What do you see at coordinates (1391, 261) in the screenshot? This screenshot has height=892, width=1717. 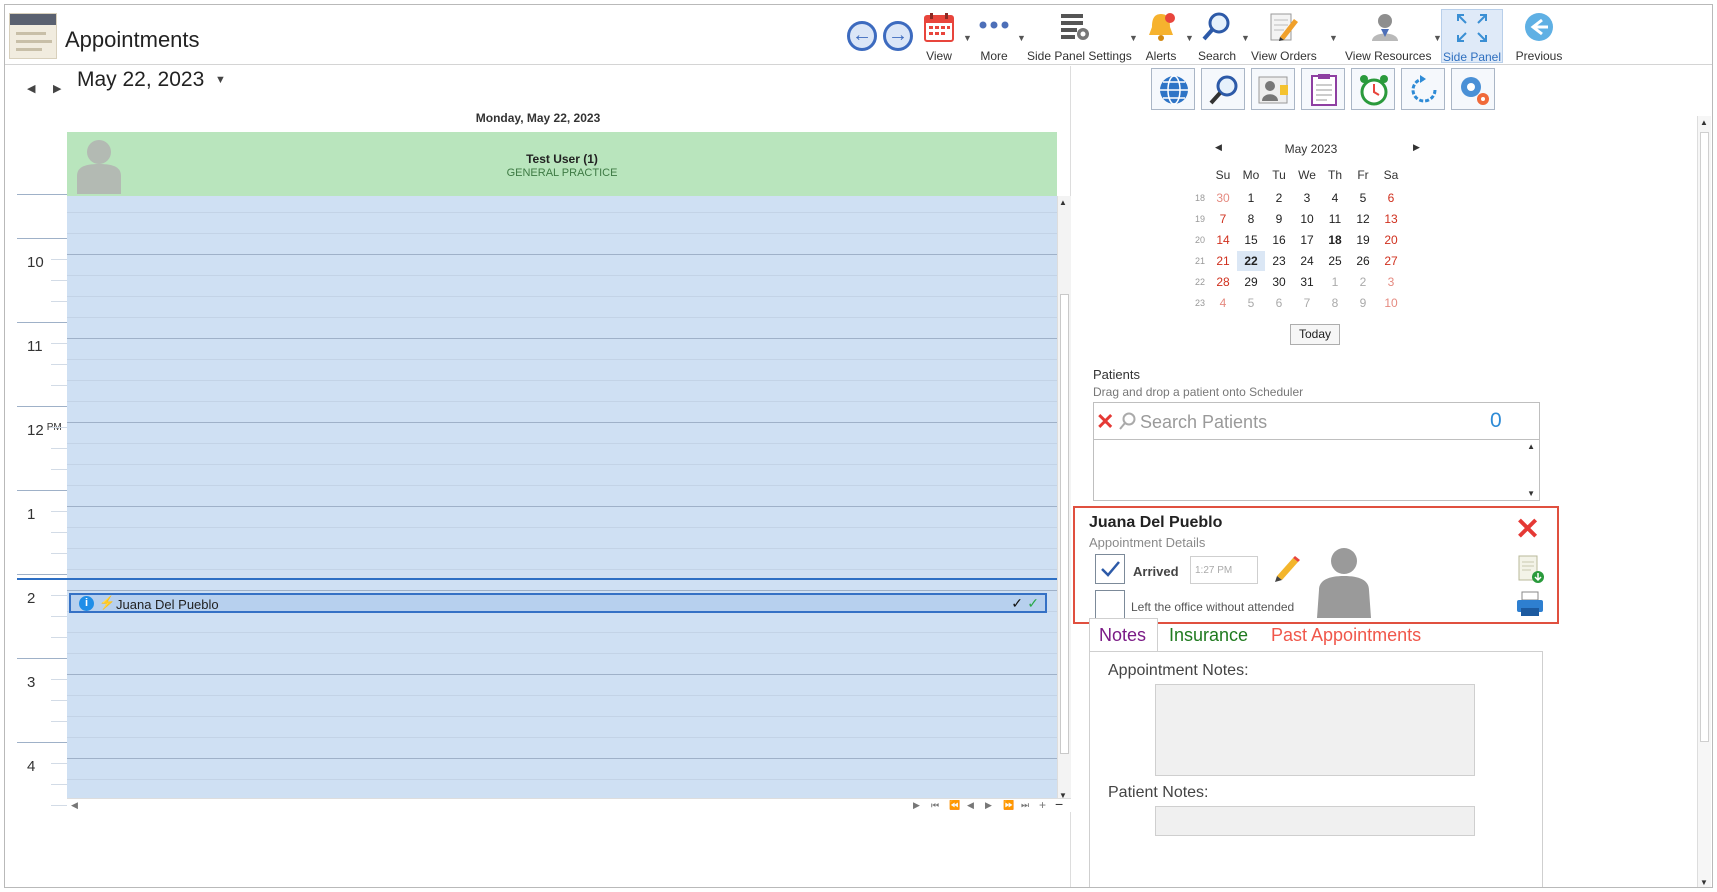 I see `calendar-day: 27` at bounding box center [1391, 261].